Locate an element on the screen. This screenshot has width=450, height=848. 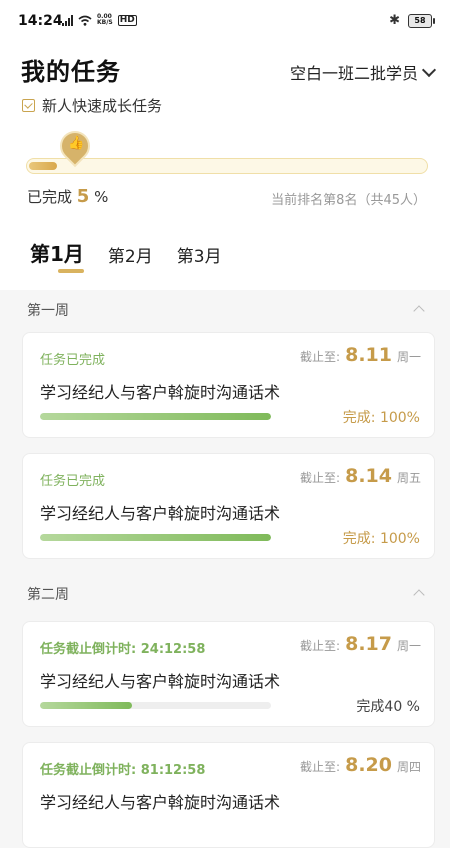
rank-text: 当前排名第8名（共45人） is located at coordinates (348, 200).